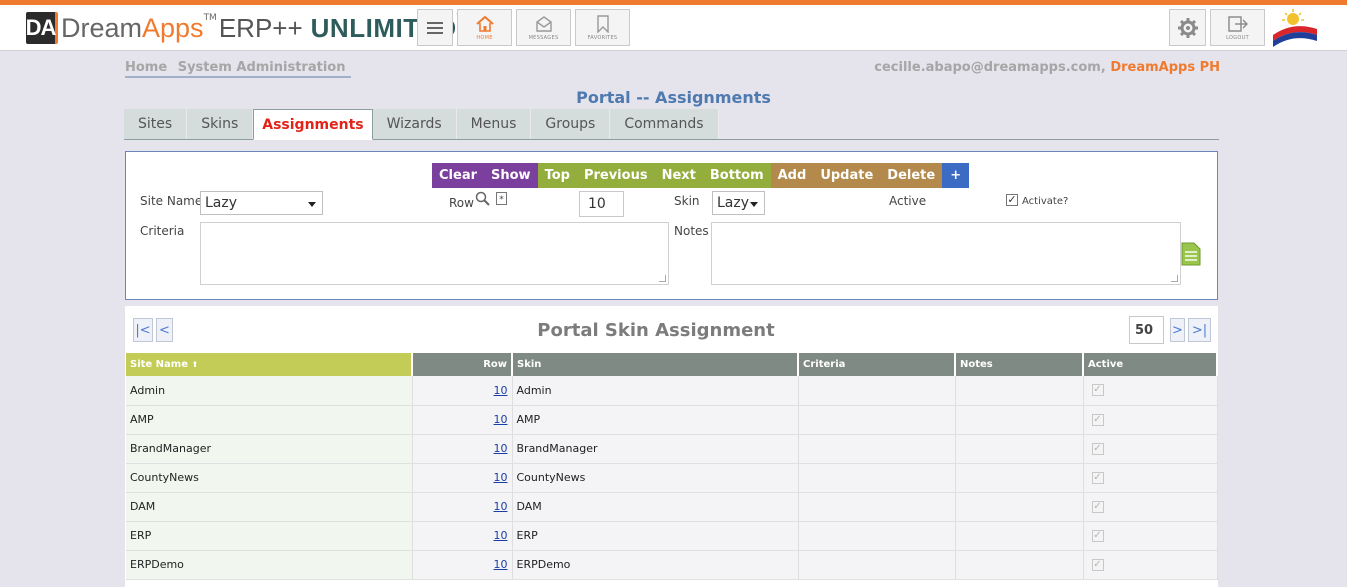 This screenshot has width=1347, height=587. I want to click on page-size-input: 50, so click(1146, 330).